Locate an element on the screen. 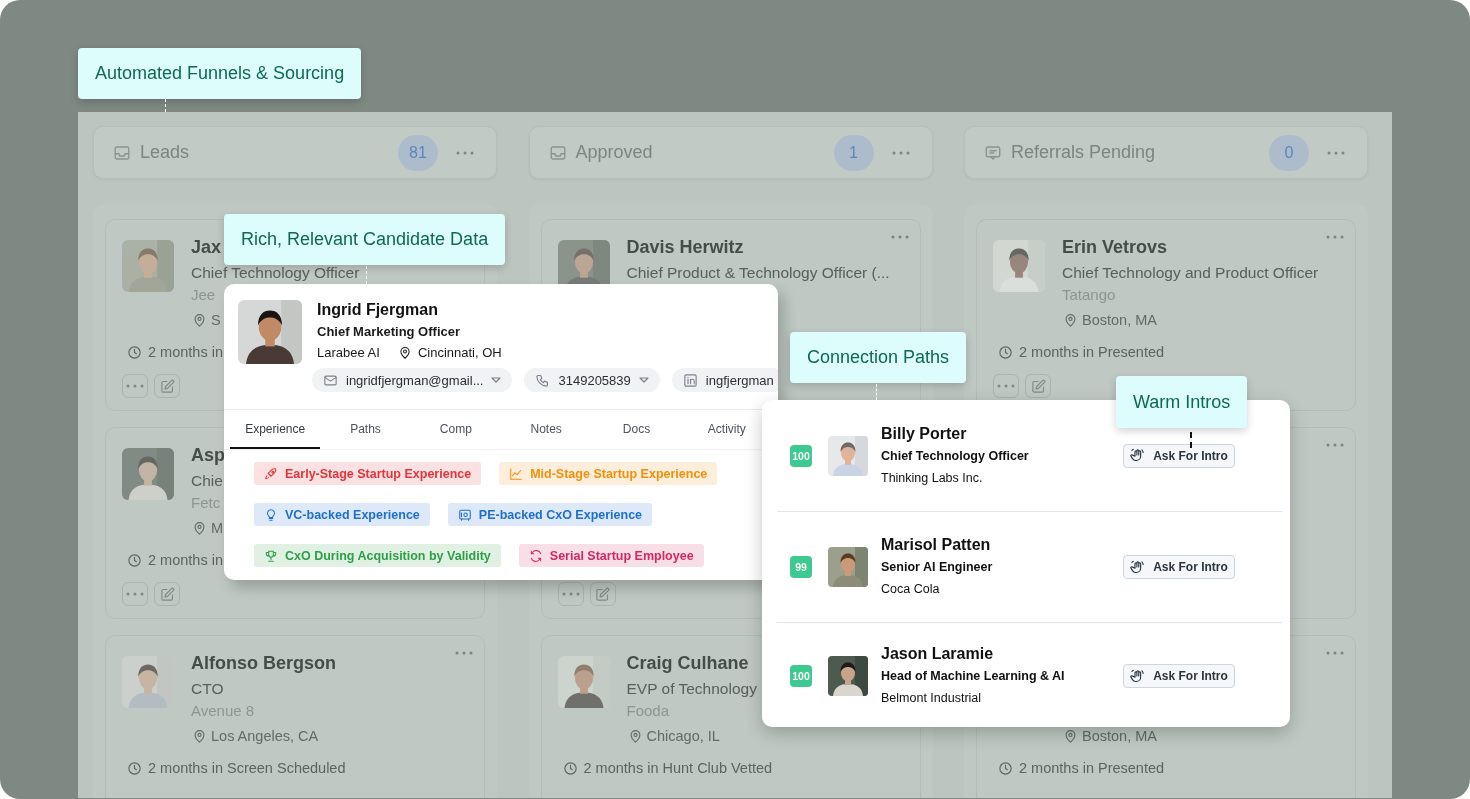  lightbulb-icon is located at coordinates (271, 514).